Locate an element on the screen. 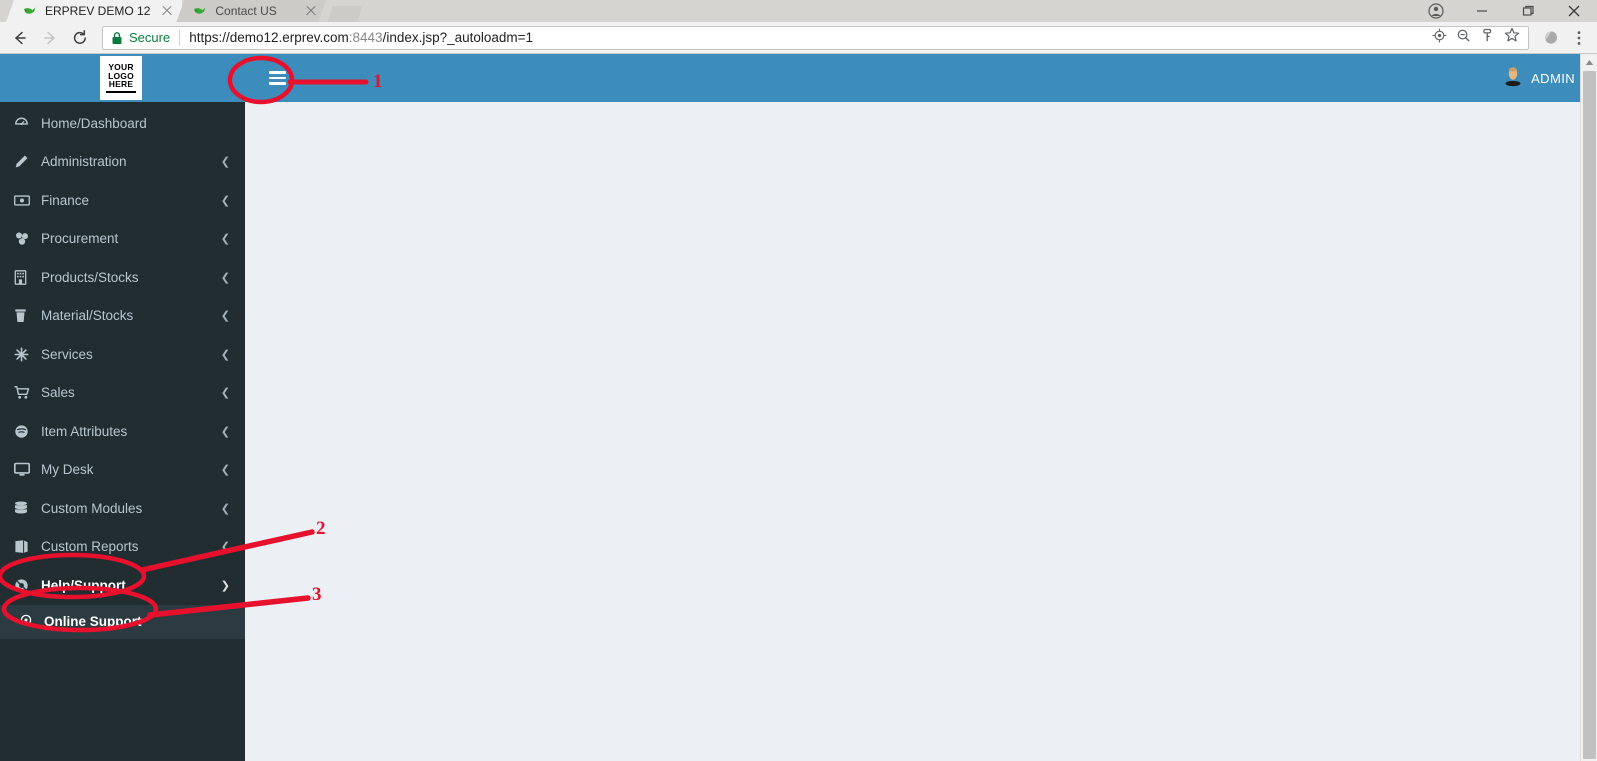 This screenshot has width=1597, height=761. sidebar-item-procurement: Procurement ❮ is located at coordinates (122, 239).